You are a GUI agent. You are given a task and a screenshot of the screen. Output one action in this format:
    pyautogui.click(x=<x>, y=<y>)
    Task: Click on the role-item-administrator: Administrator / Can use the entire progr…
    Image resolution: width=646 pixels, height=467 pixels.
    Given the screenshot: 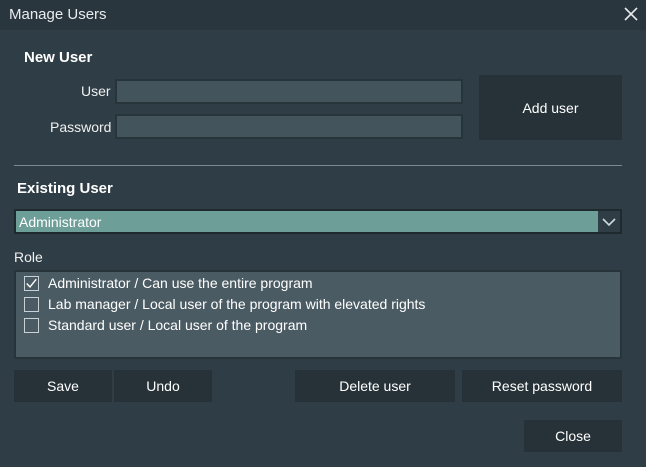 What is the action you would take?
    pyautogui.click(x=168, y=283)
    